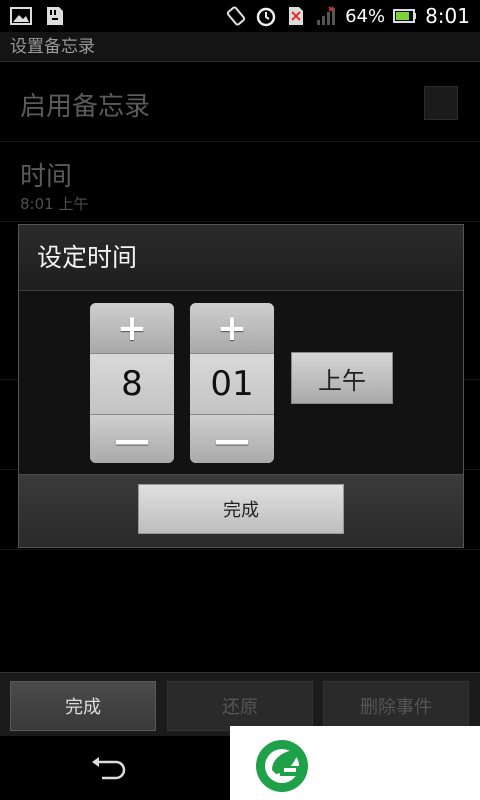 The image size is (480, 800). Describe the element at coordinates (108, 768) in the screenshot. I see `back-icon` at that location.